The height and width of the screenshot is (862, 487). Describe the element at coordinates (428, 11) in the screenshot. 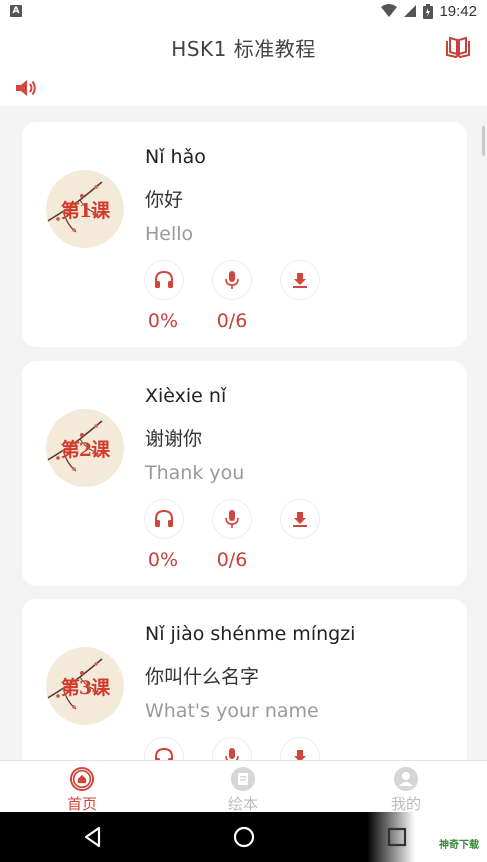

I see `battery-icon` at that location.